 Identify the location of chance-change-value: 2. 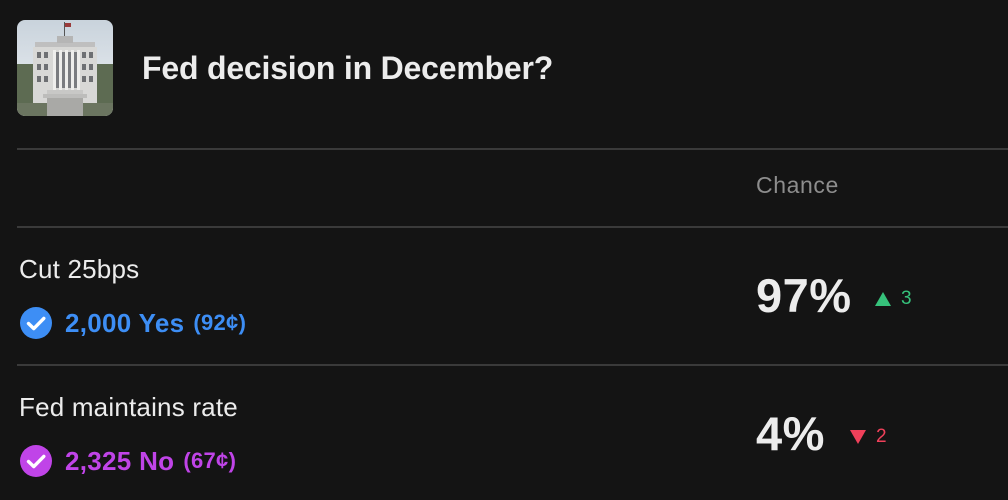
(881, 436).